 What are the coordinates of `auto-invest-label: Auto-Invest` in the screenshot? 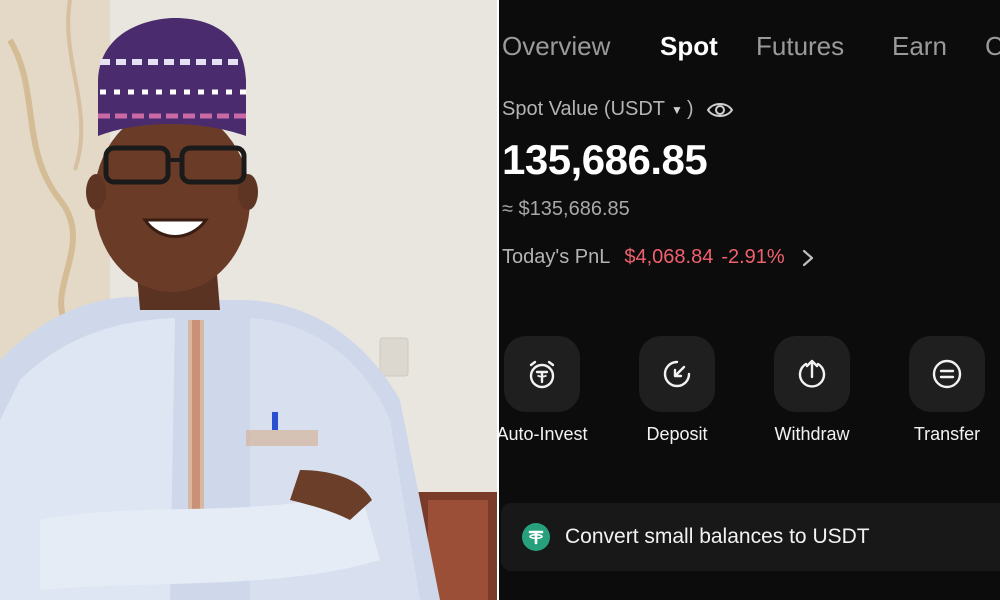 It's located at (543, 434).